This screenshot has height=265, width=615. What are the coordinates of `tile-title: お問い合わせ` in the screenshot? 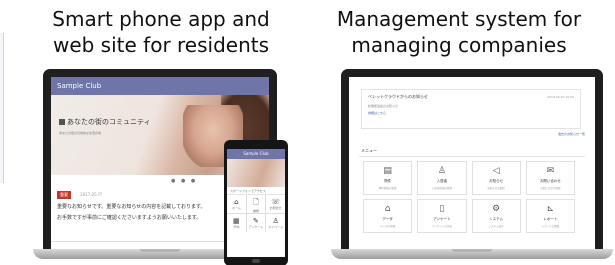 It's located at (550, 181).